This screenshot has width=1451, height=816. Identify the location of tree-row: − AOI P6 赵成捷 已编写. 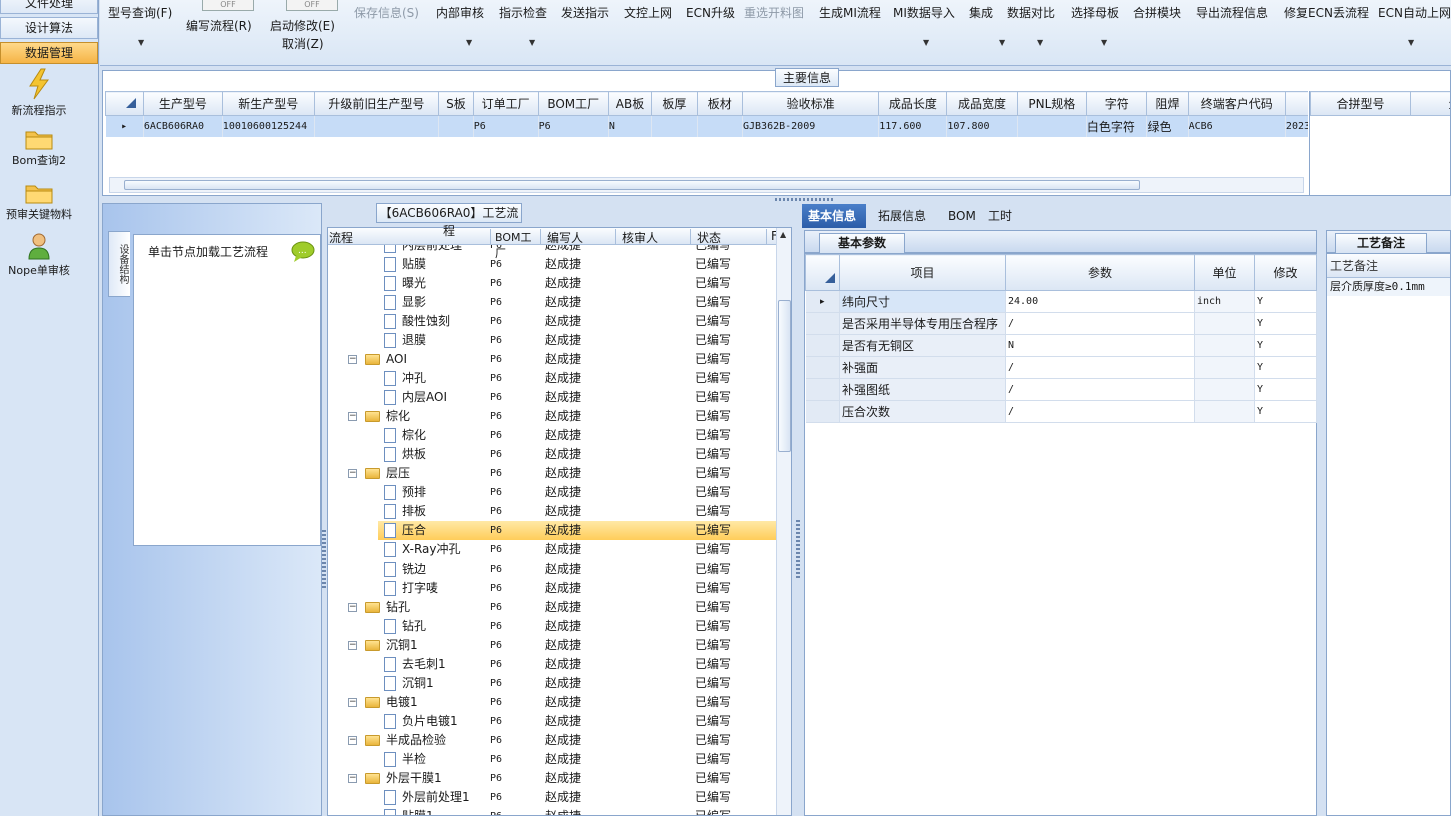
(552, 359).